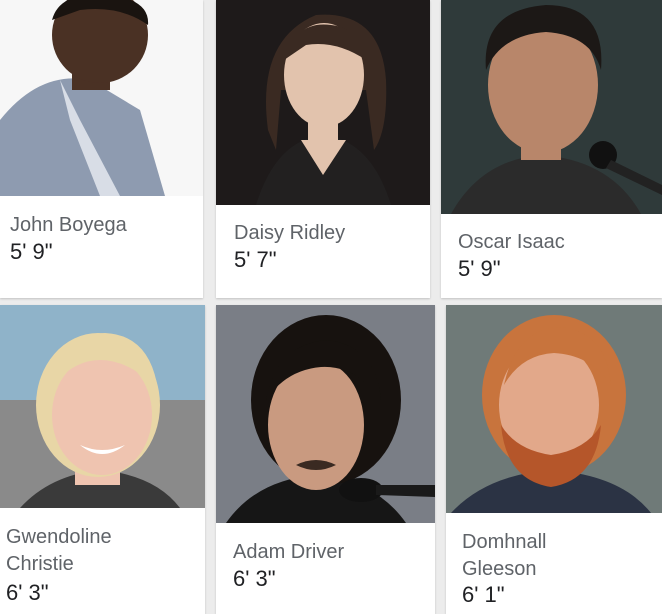 Image resolution: width=662 pixels, height=614 pixels. I want to click on person-name-line: Gwendoline, so click(59, 537).